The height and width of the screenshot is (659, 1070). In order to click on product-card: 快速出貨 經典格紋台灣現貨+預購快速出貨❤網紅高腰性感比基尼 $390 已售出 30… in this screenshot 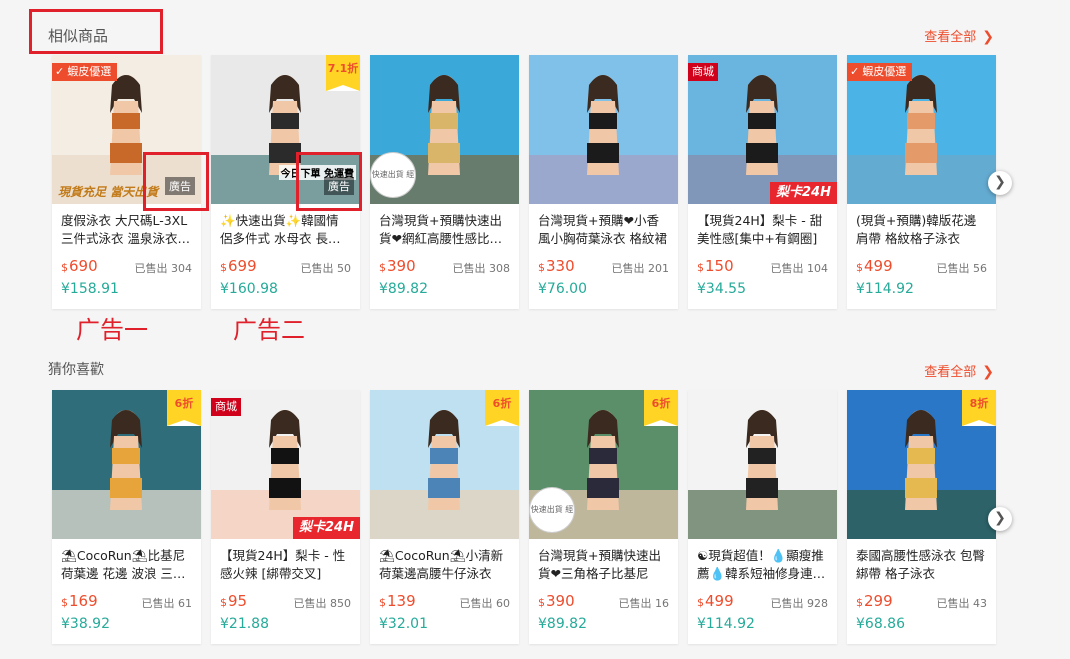, I will do `click(444, 182)`.